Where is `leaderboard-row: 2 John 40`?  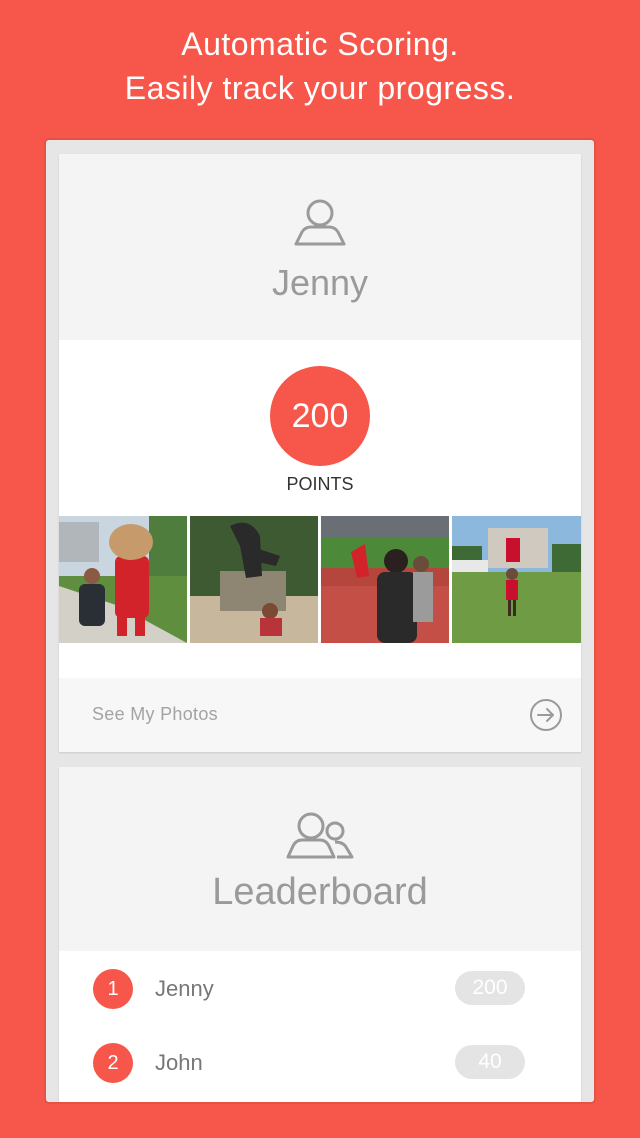
leaderboard-row: 2 John 40 is located at coordinates (320, 1062).